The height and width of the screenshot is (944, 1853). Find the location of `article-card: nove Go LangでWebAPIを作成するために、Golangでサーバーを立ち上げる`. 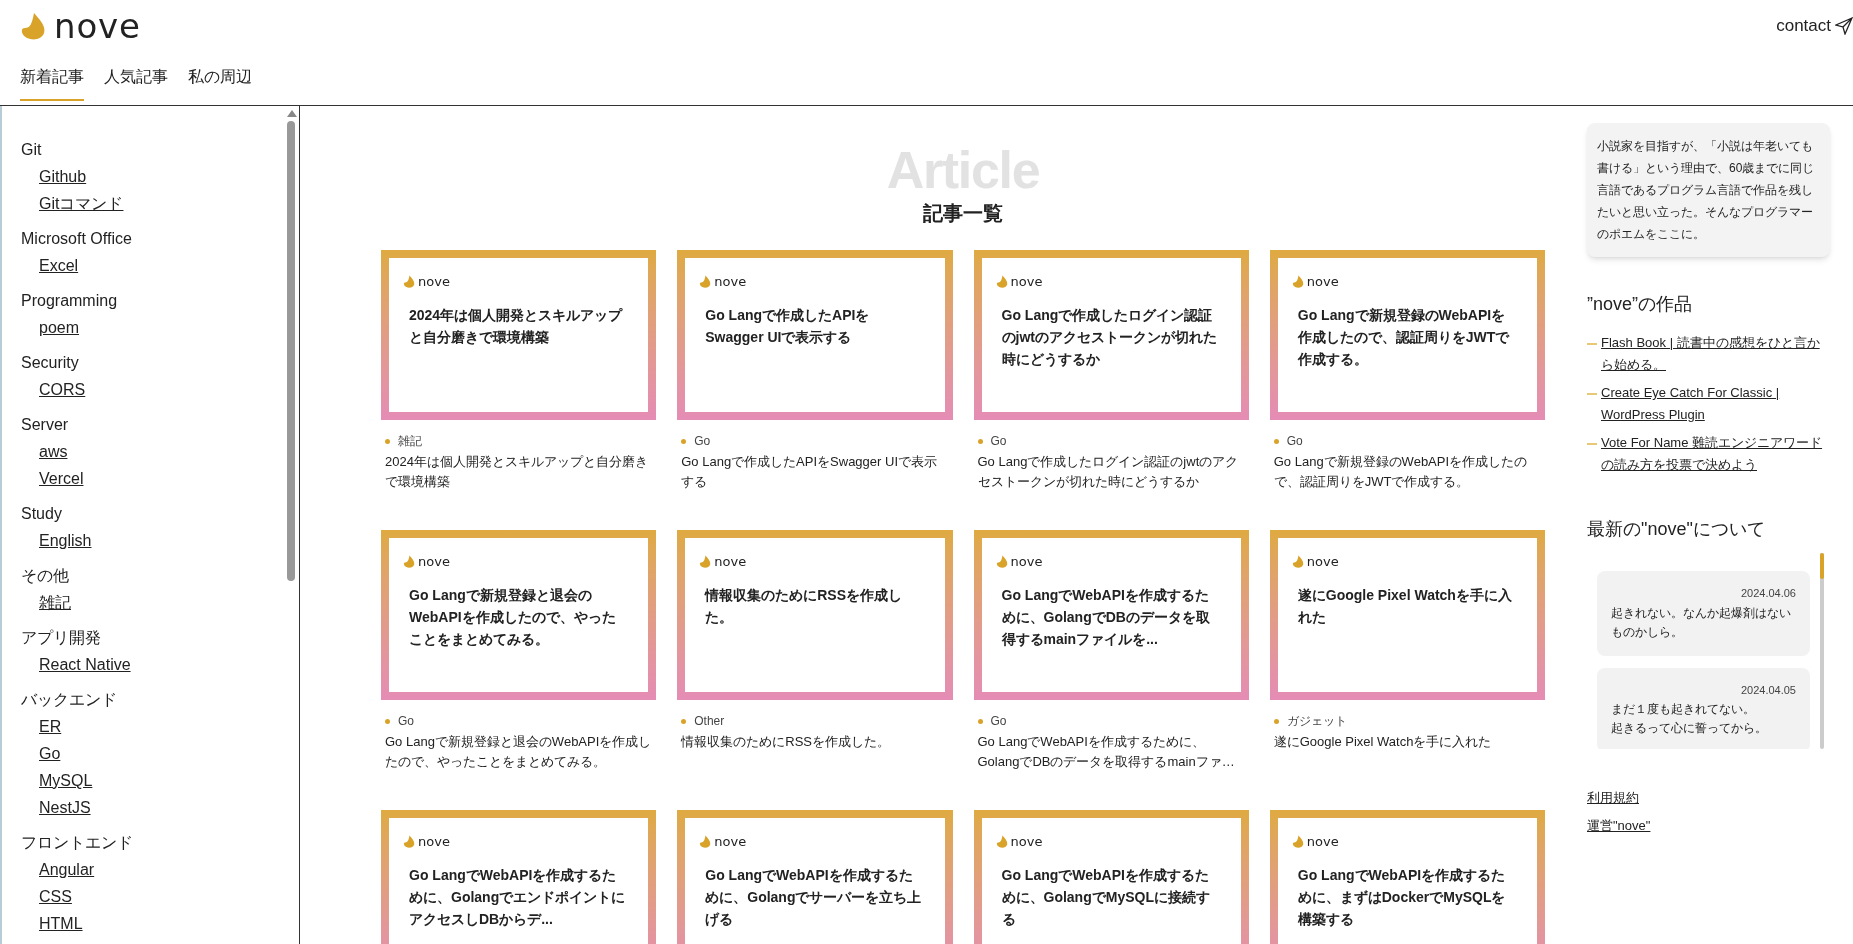

article-card: nove Go LangでWebAPIを作成するために、Golangでサーバーを立ち上げる is located at coordinates (815, 877).